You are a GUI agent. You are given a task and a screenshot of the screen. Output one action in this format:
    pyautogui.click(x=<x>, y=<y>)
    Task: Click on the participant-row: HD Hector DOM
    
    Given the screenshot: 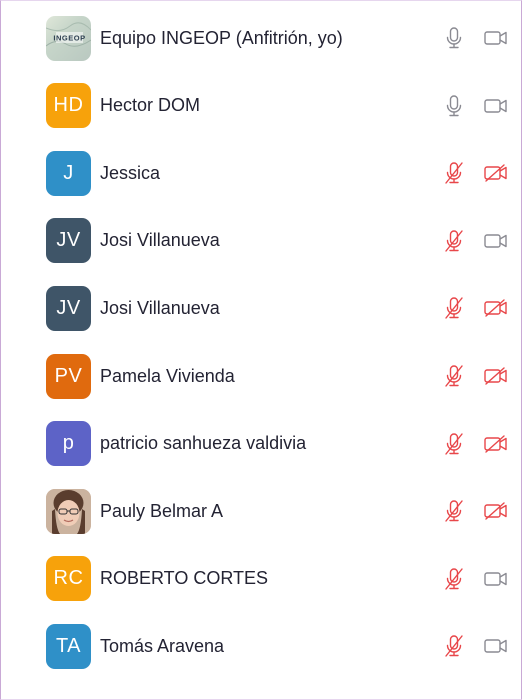 What is the action you would take?
    pyautogui.click(x=261, y=106)
    